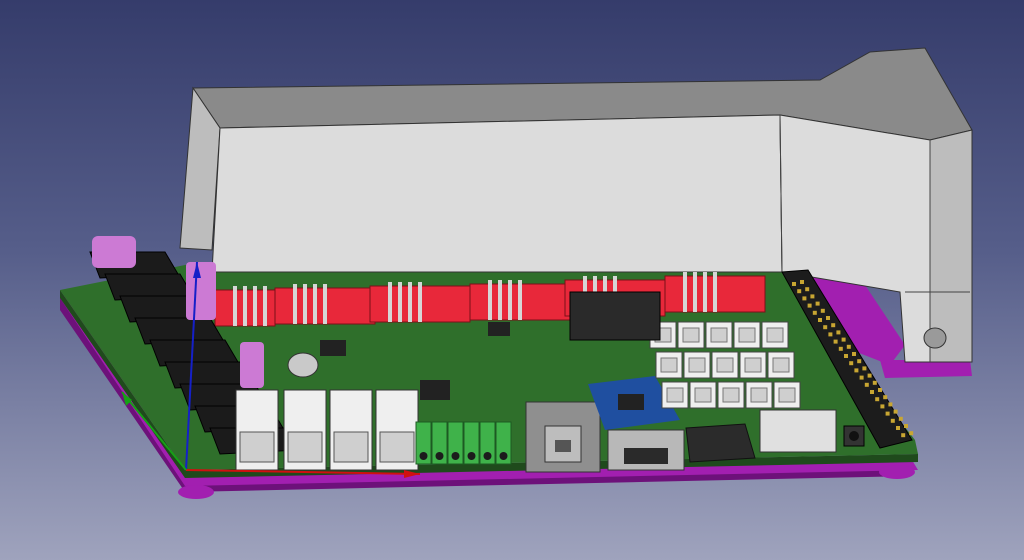  Describe the element at coordinates (563, 446) in the screenshot. I see `usb-b-tongue` at that location.